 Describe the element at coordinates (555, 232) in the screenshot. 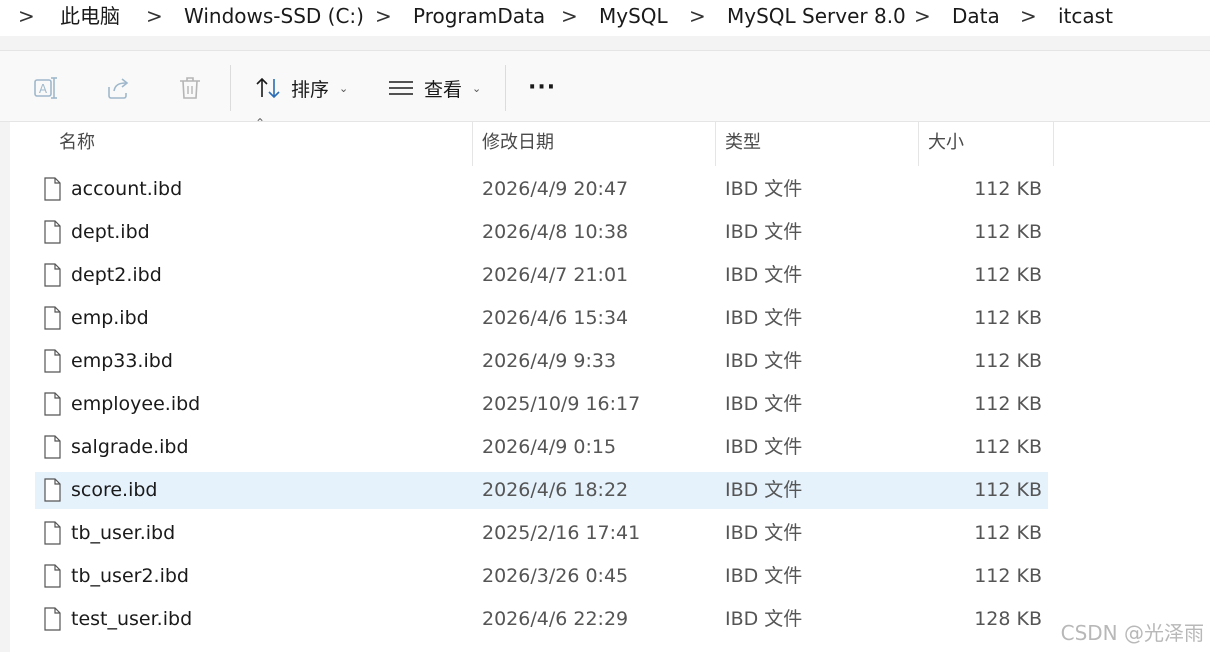

I see `file-modified: 2026/4/8 10:38` at that location.